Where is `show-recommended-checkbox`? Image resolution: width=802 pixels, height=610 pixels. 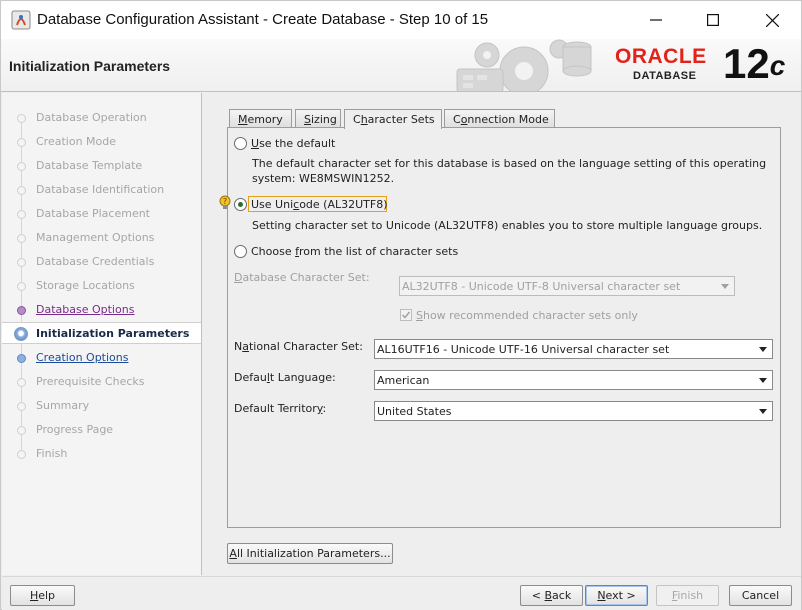 show-recommended-checkbox is located at coordinates (406, 315).